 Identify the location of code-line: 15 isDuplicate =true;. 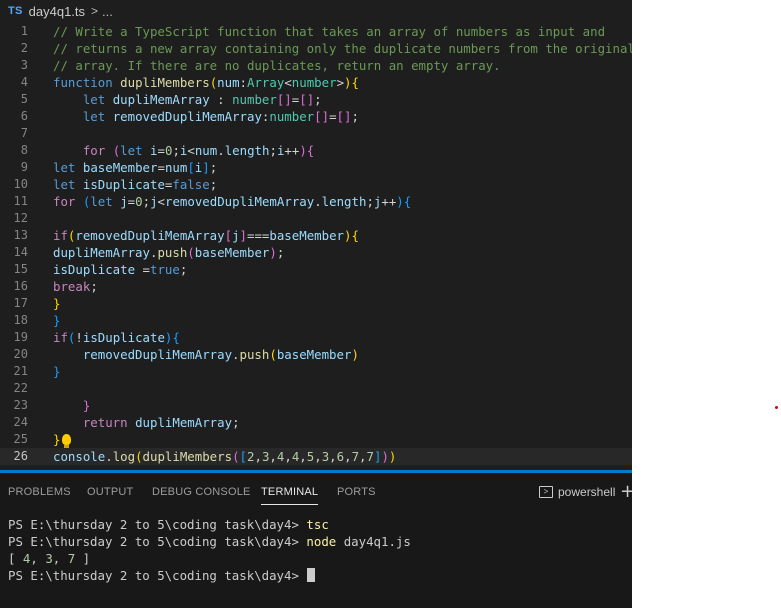
(316, 269).